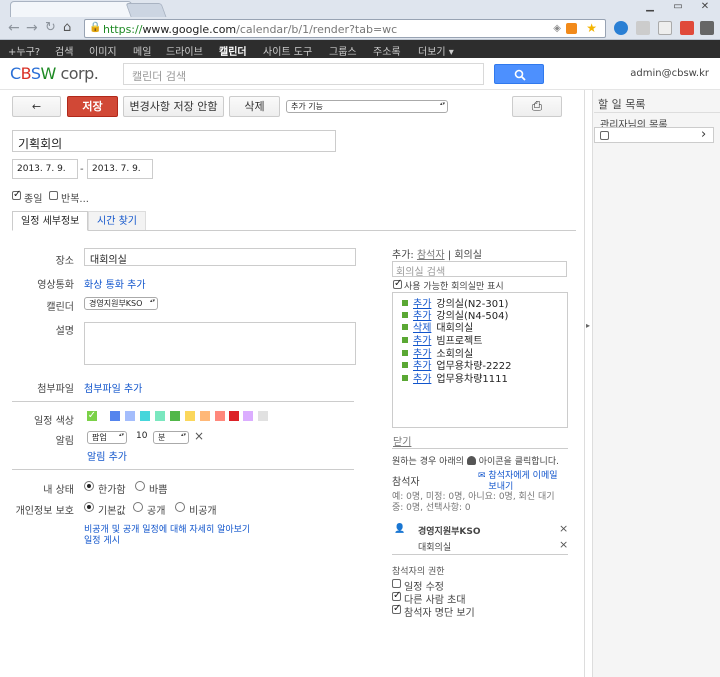  What do you see at coordinates (92, 106) in the screenshot?
I see `save-button: 저장` at bounding box center [92, 106].